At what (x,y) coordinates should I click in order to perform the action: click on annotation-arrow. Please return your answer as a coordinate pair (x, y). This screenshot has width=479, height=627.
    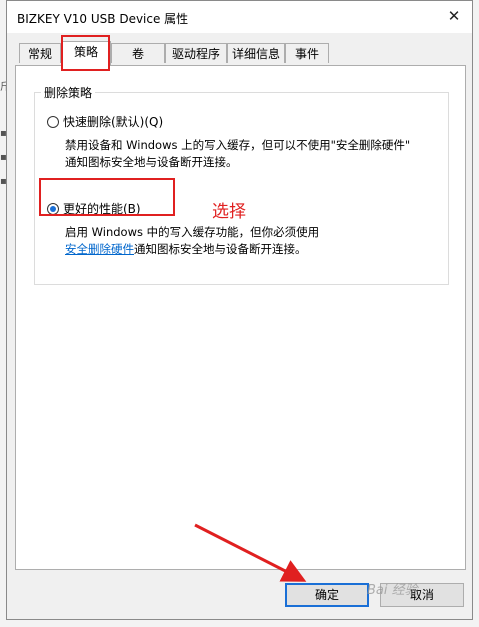
    Looking at the image, I should click on (250, 552).